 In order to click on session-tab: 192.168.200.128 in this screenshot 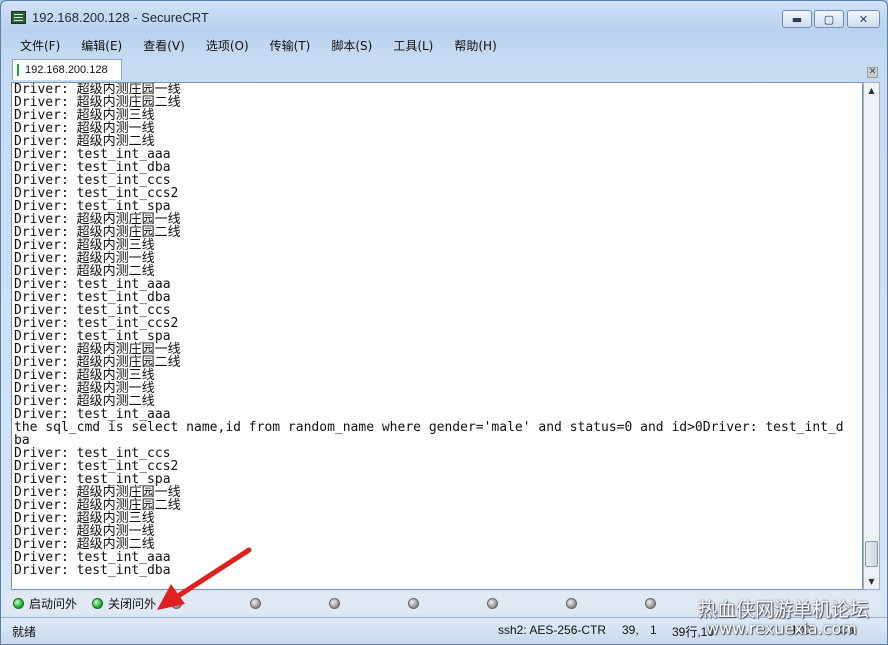, I will do `click(67, 69)`.